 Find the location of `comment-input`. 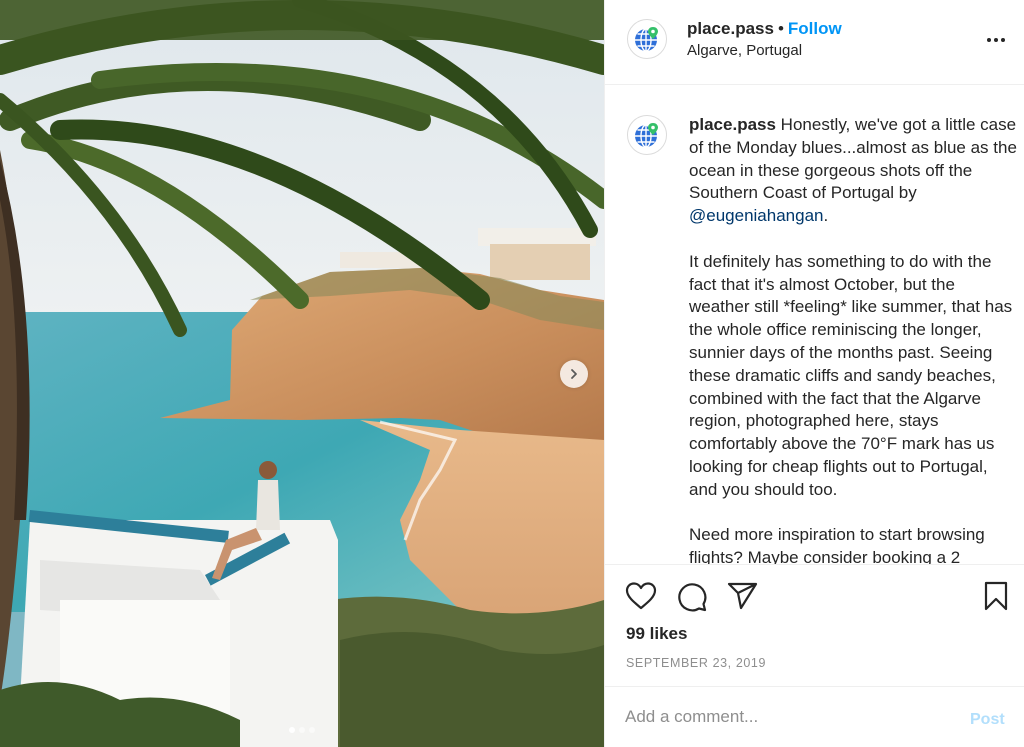

comment-input is located at coordinates (785, 717).